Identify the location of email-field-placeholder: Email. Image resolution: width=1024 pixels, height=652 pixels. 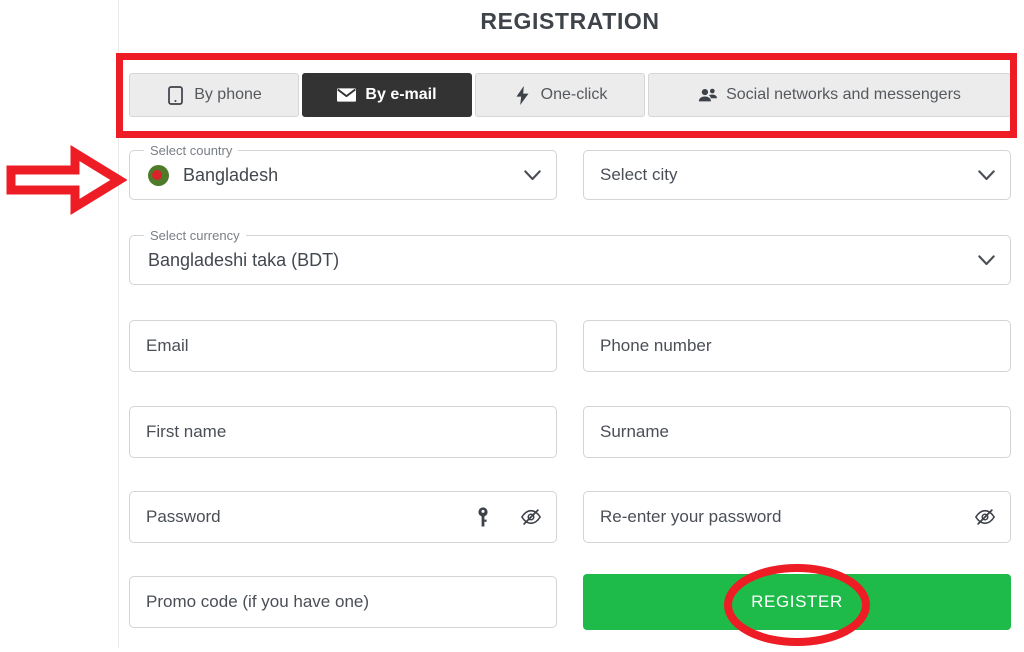
(167, 345).